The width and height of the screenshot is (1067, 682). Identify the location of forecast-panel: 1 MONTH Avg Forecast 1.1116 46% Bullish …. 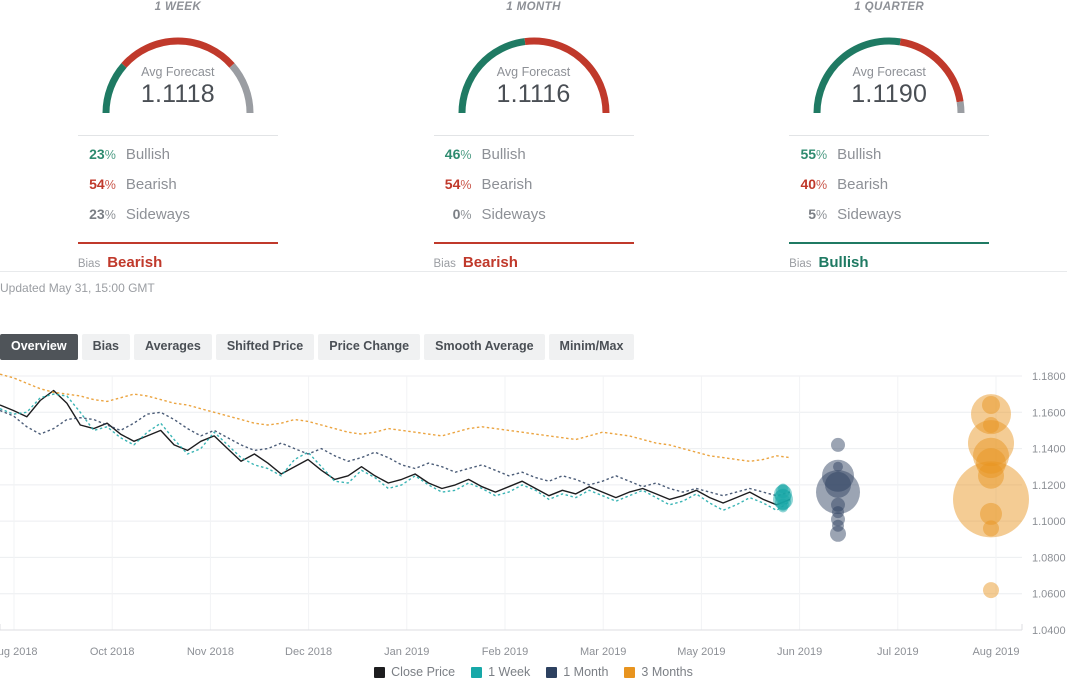
(534, 135).